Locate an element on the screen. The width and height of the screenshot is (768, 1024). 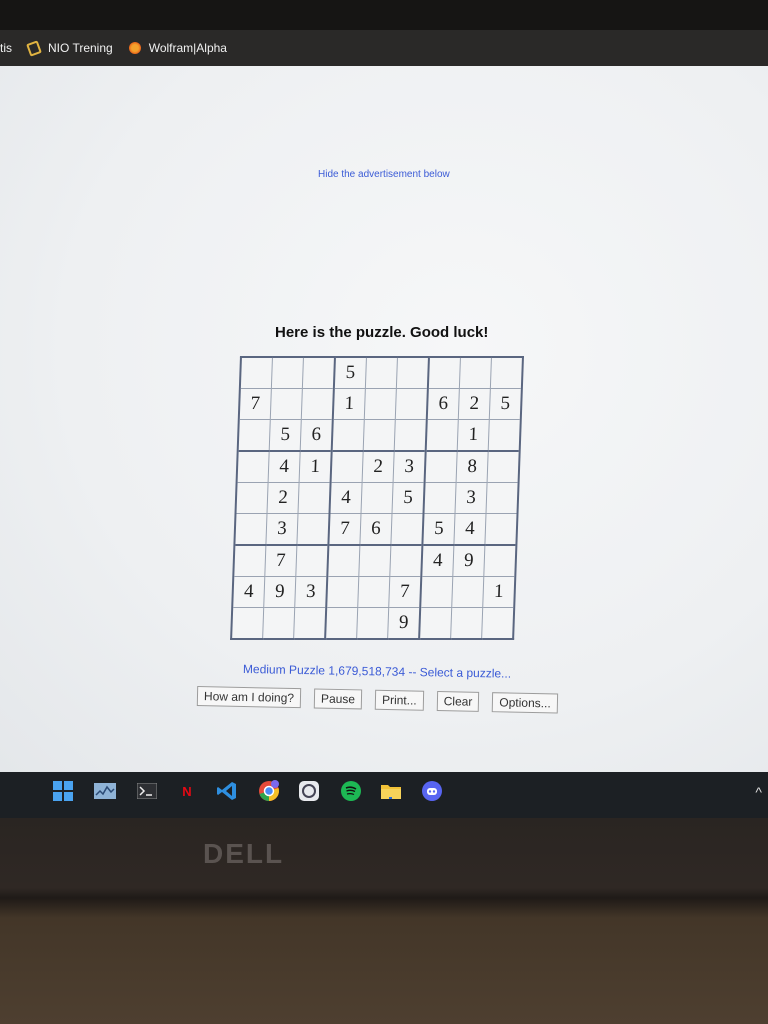
sudoku-cell: 8 is located at coordinates (472, 467).